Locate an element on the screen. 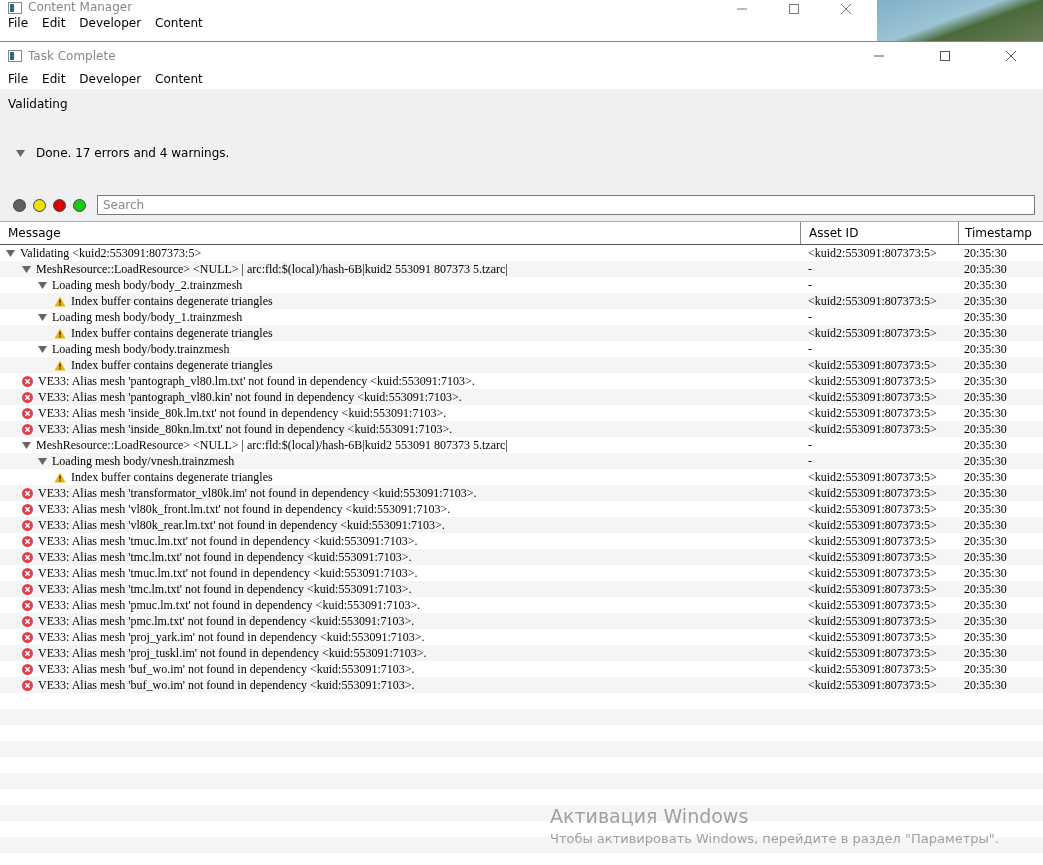 The width and height of the screenshot is (1043, 865). window-title: Task Complete is located at coordinates (72, 56).